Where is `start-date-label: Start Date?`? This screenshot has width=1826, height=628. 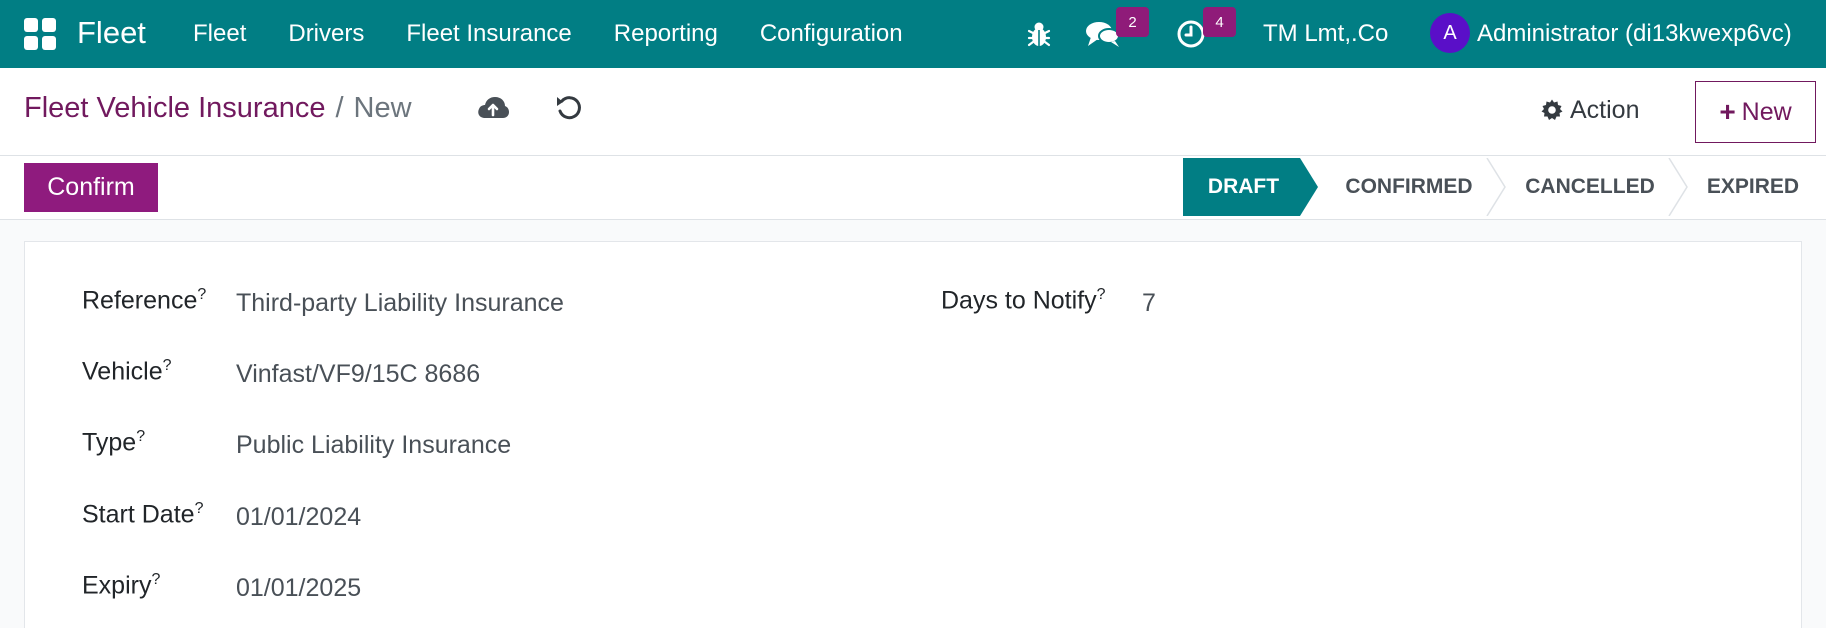 start-date-label: Start Date? is located at coordinates (143, 514).